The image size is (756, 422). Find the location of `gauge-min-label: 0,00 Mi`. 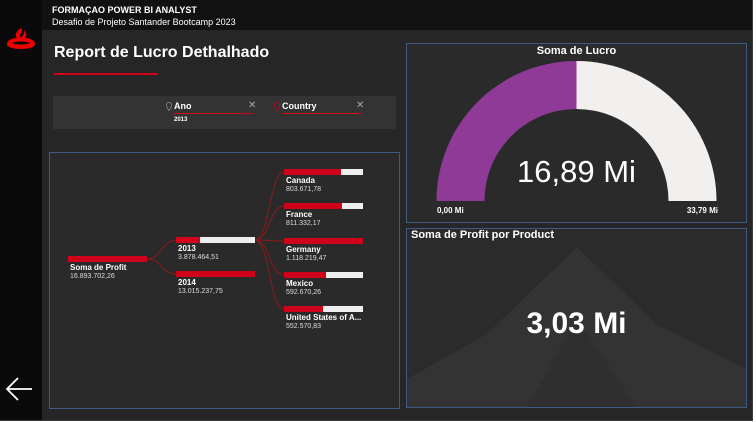

gauge-min-label: 0,00 Mi is located at coordinates (450, 210).